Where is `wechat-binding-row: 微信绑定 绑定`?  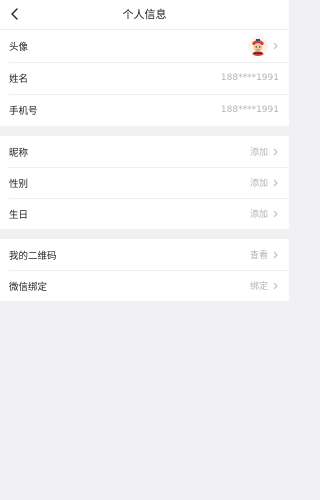 wechat-binding-row: 微信绑定 绑定 is located at coordinates (144, 285).